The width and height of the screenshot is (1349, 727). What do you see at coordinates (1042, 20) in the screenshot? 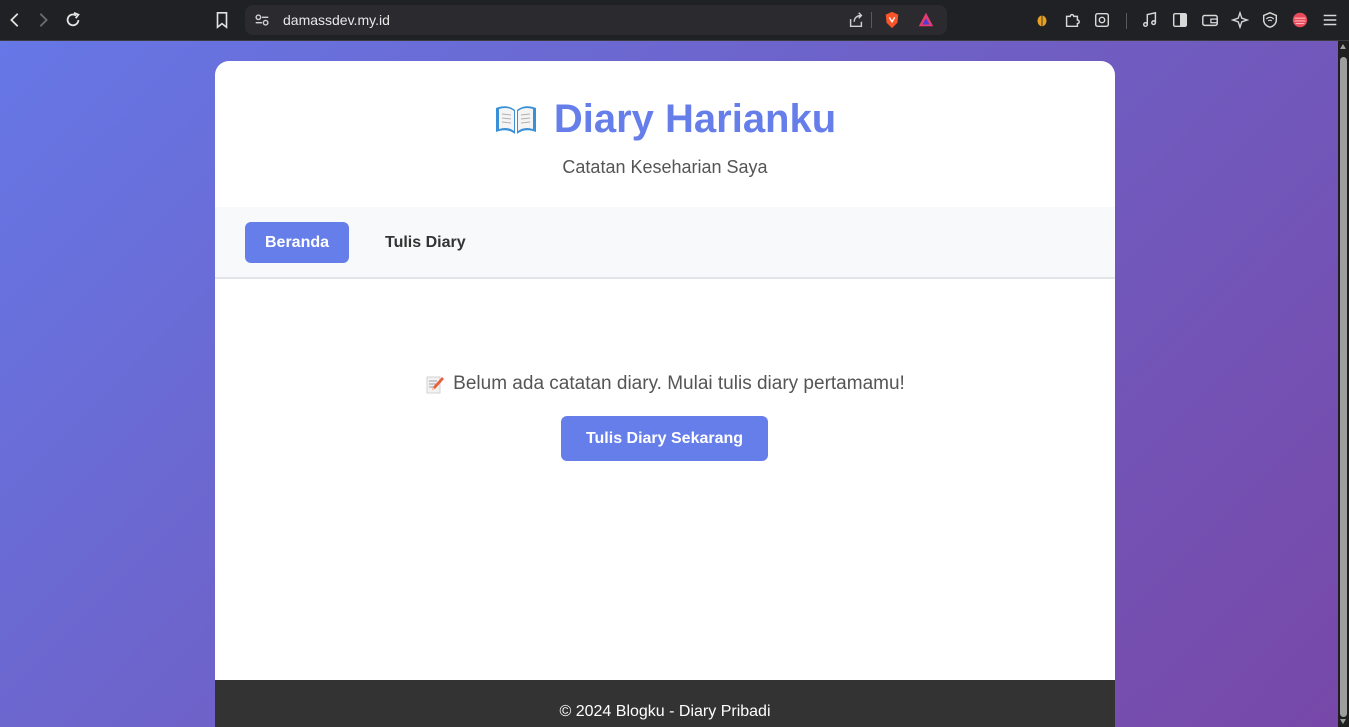
I see `extension-bug-icon` at bounding box center [1042, 20].